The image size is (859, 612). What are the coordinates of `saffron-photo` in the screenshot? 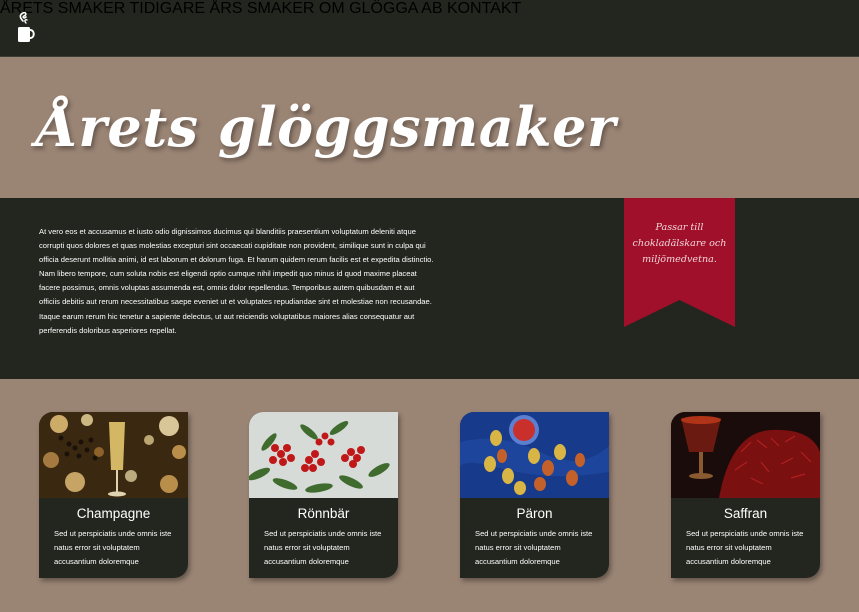 It's located at (745, 455).